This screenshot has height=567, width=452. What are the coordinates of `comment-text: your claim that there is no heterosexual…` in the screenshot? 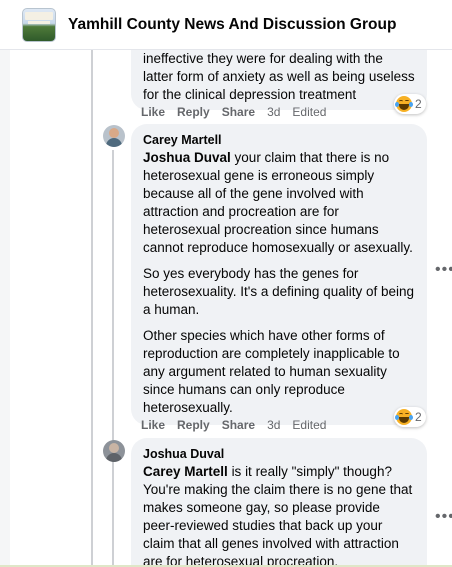 It's located at (278, 202).